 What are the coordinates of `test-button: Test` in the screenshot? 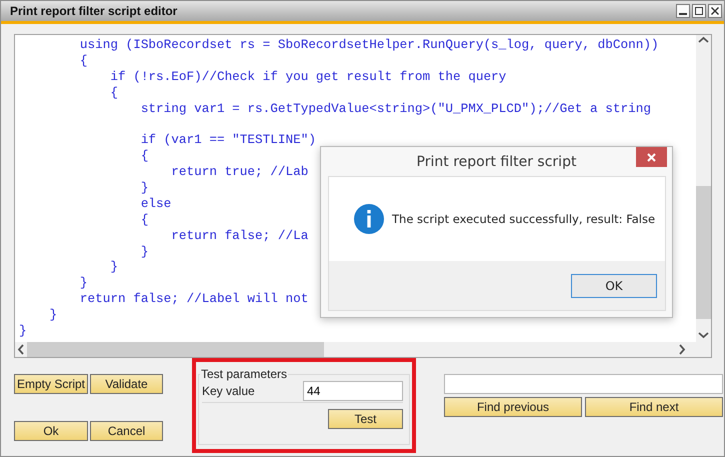 It's located at (365, 419).